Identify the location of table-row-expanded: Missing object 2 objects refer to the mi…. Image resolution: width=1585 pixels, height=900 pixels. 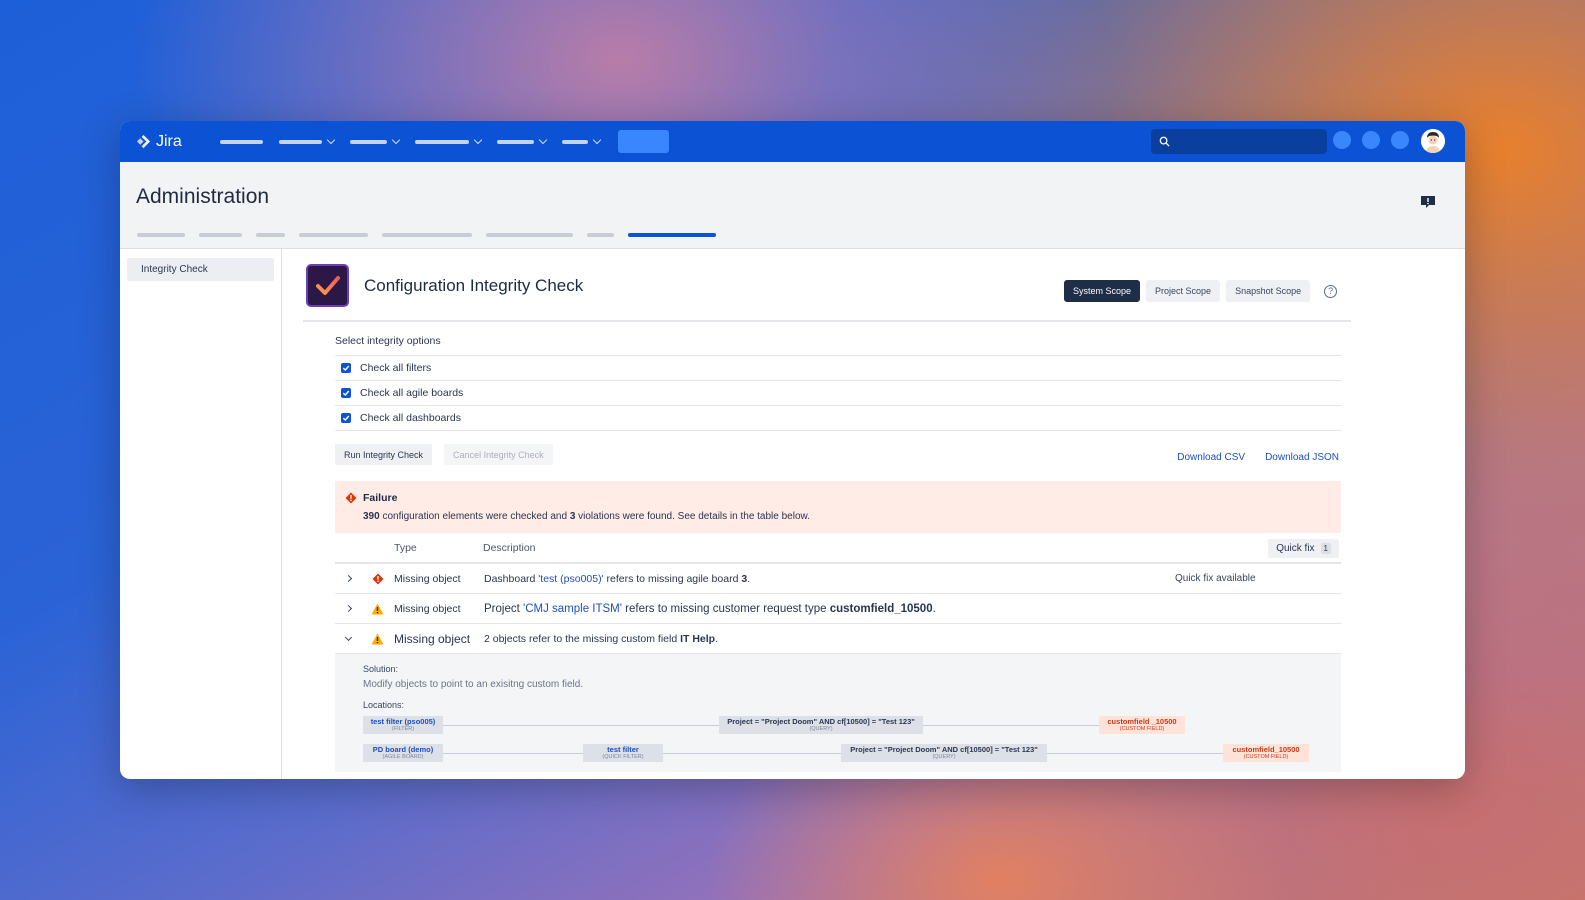
(838, 639).